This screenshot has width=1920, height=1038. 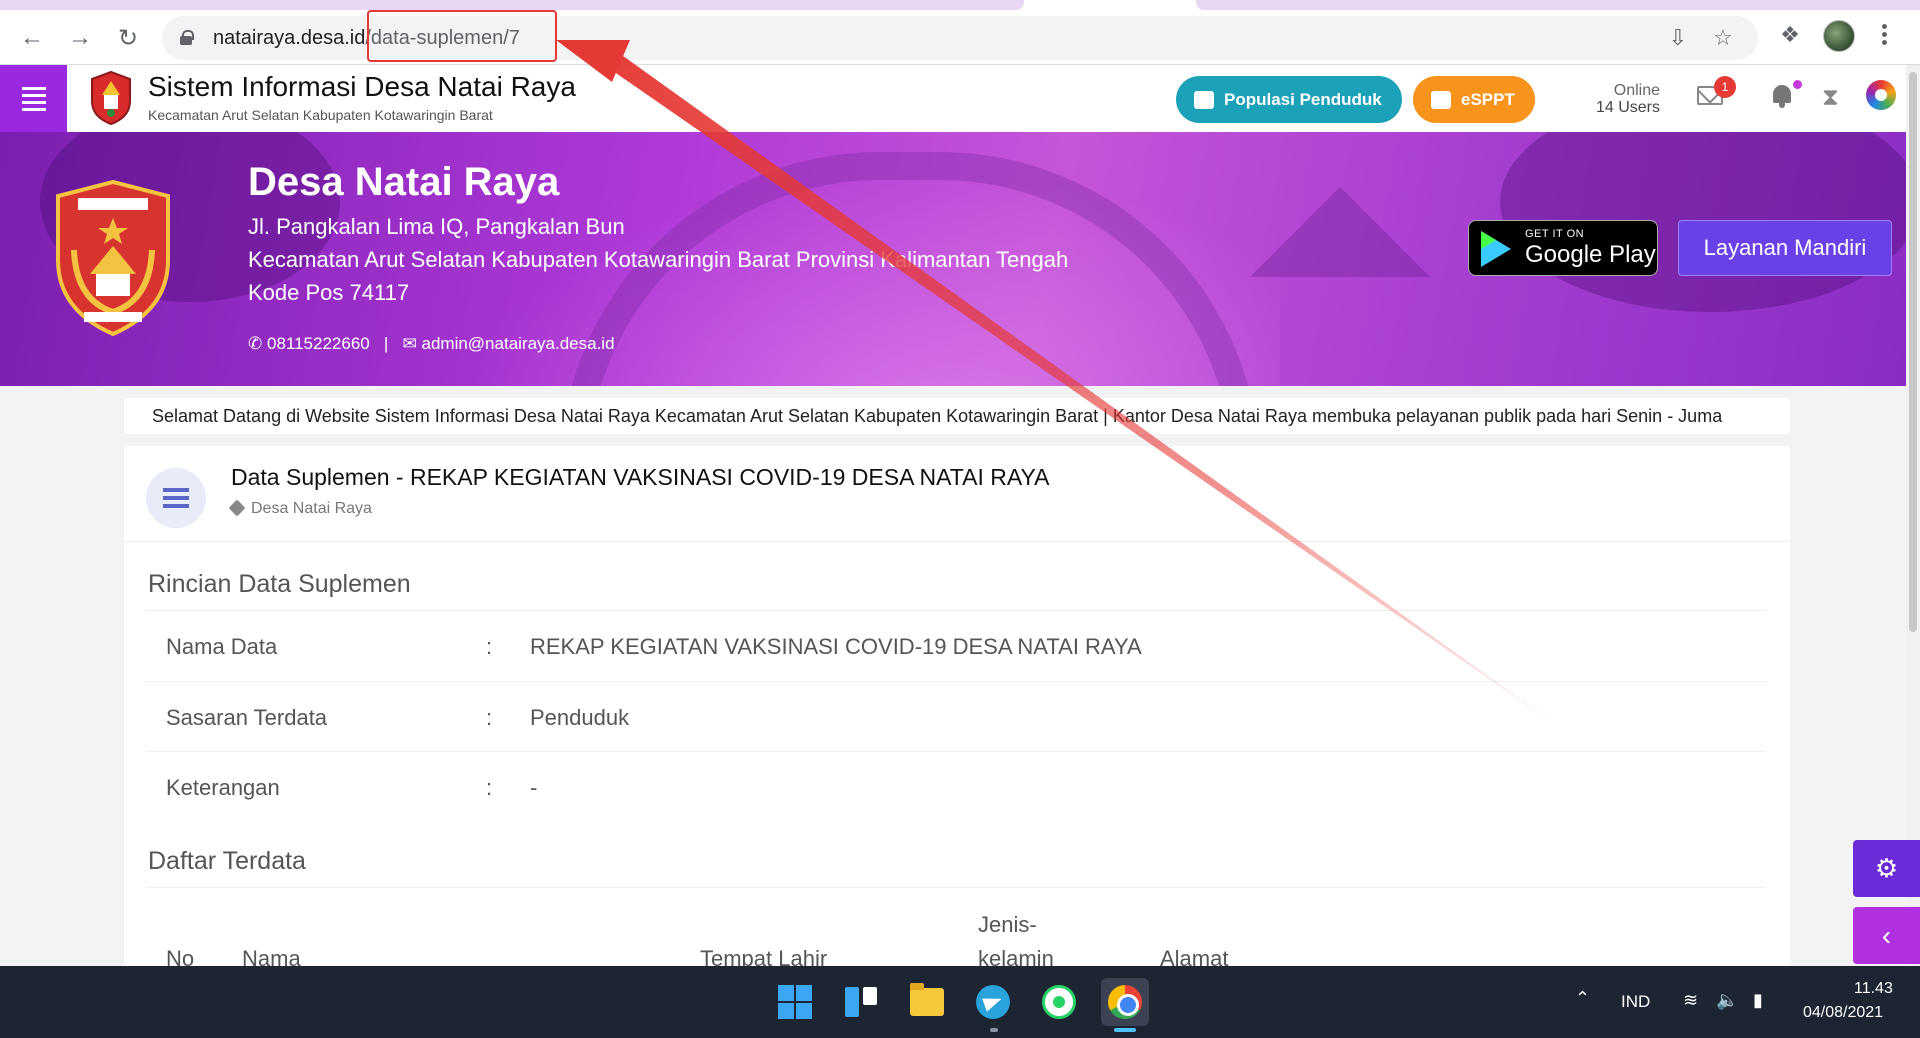 I want to click on tag-icon, so click(x=237, y=508).